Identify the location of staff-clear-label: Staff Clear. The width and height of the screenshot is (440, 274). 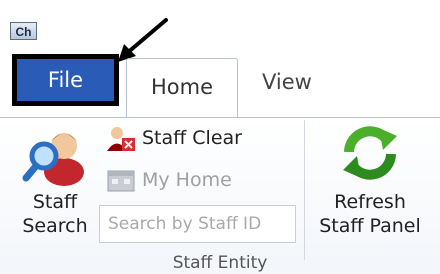
(192, 138).